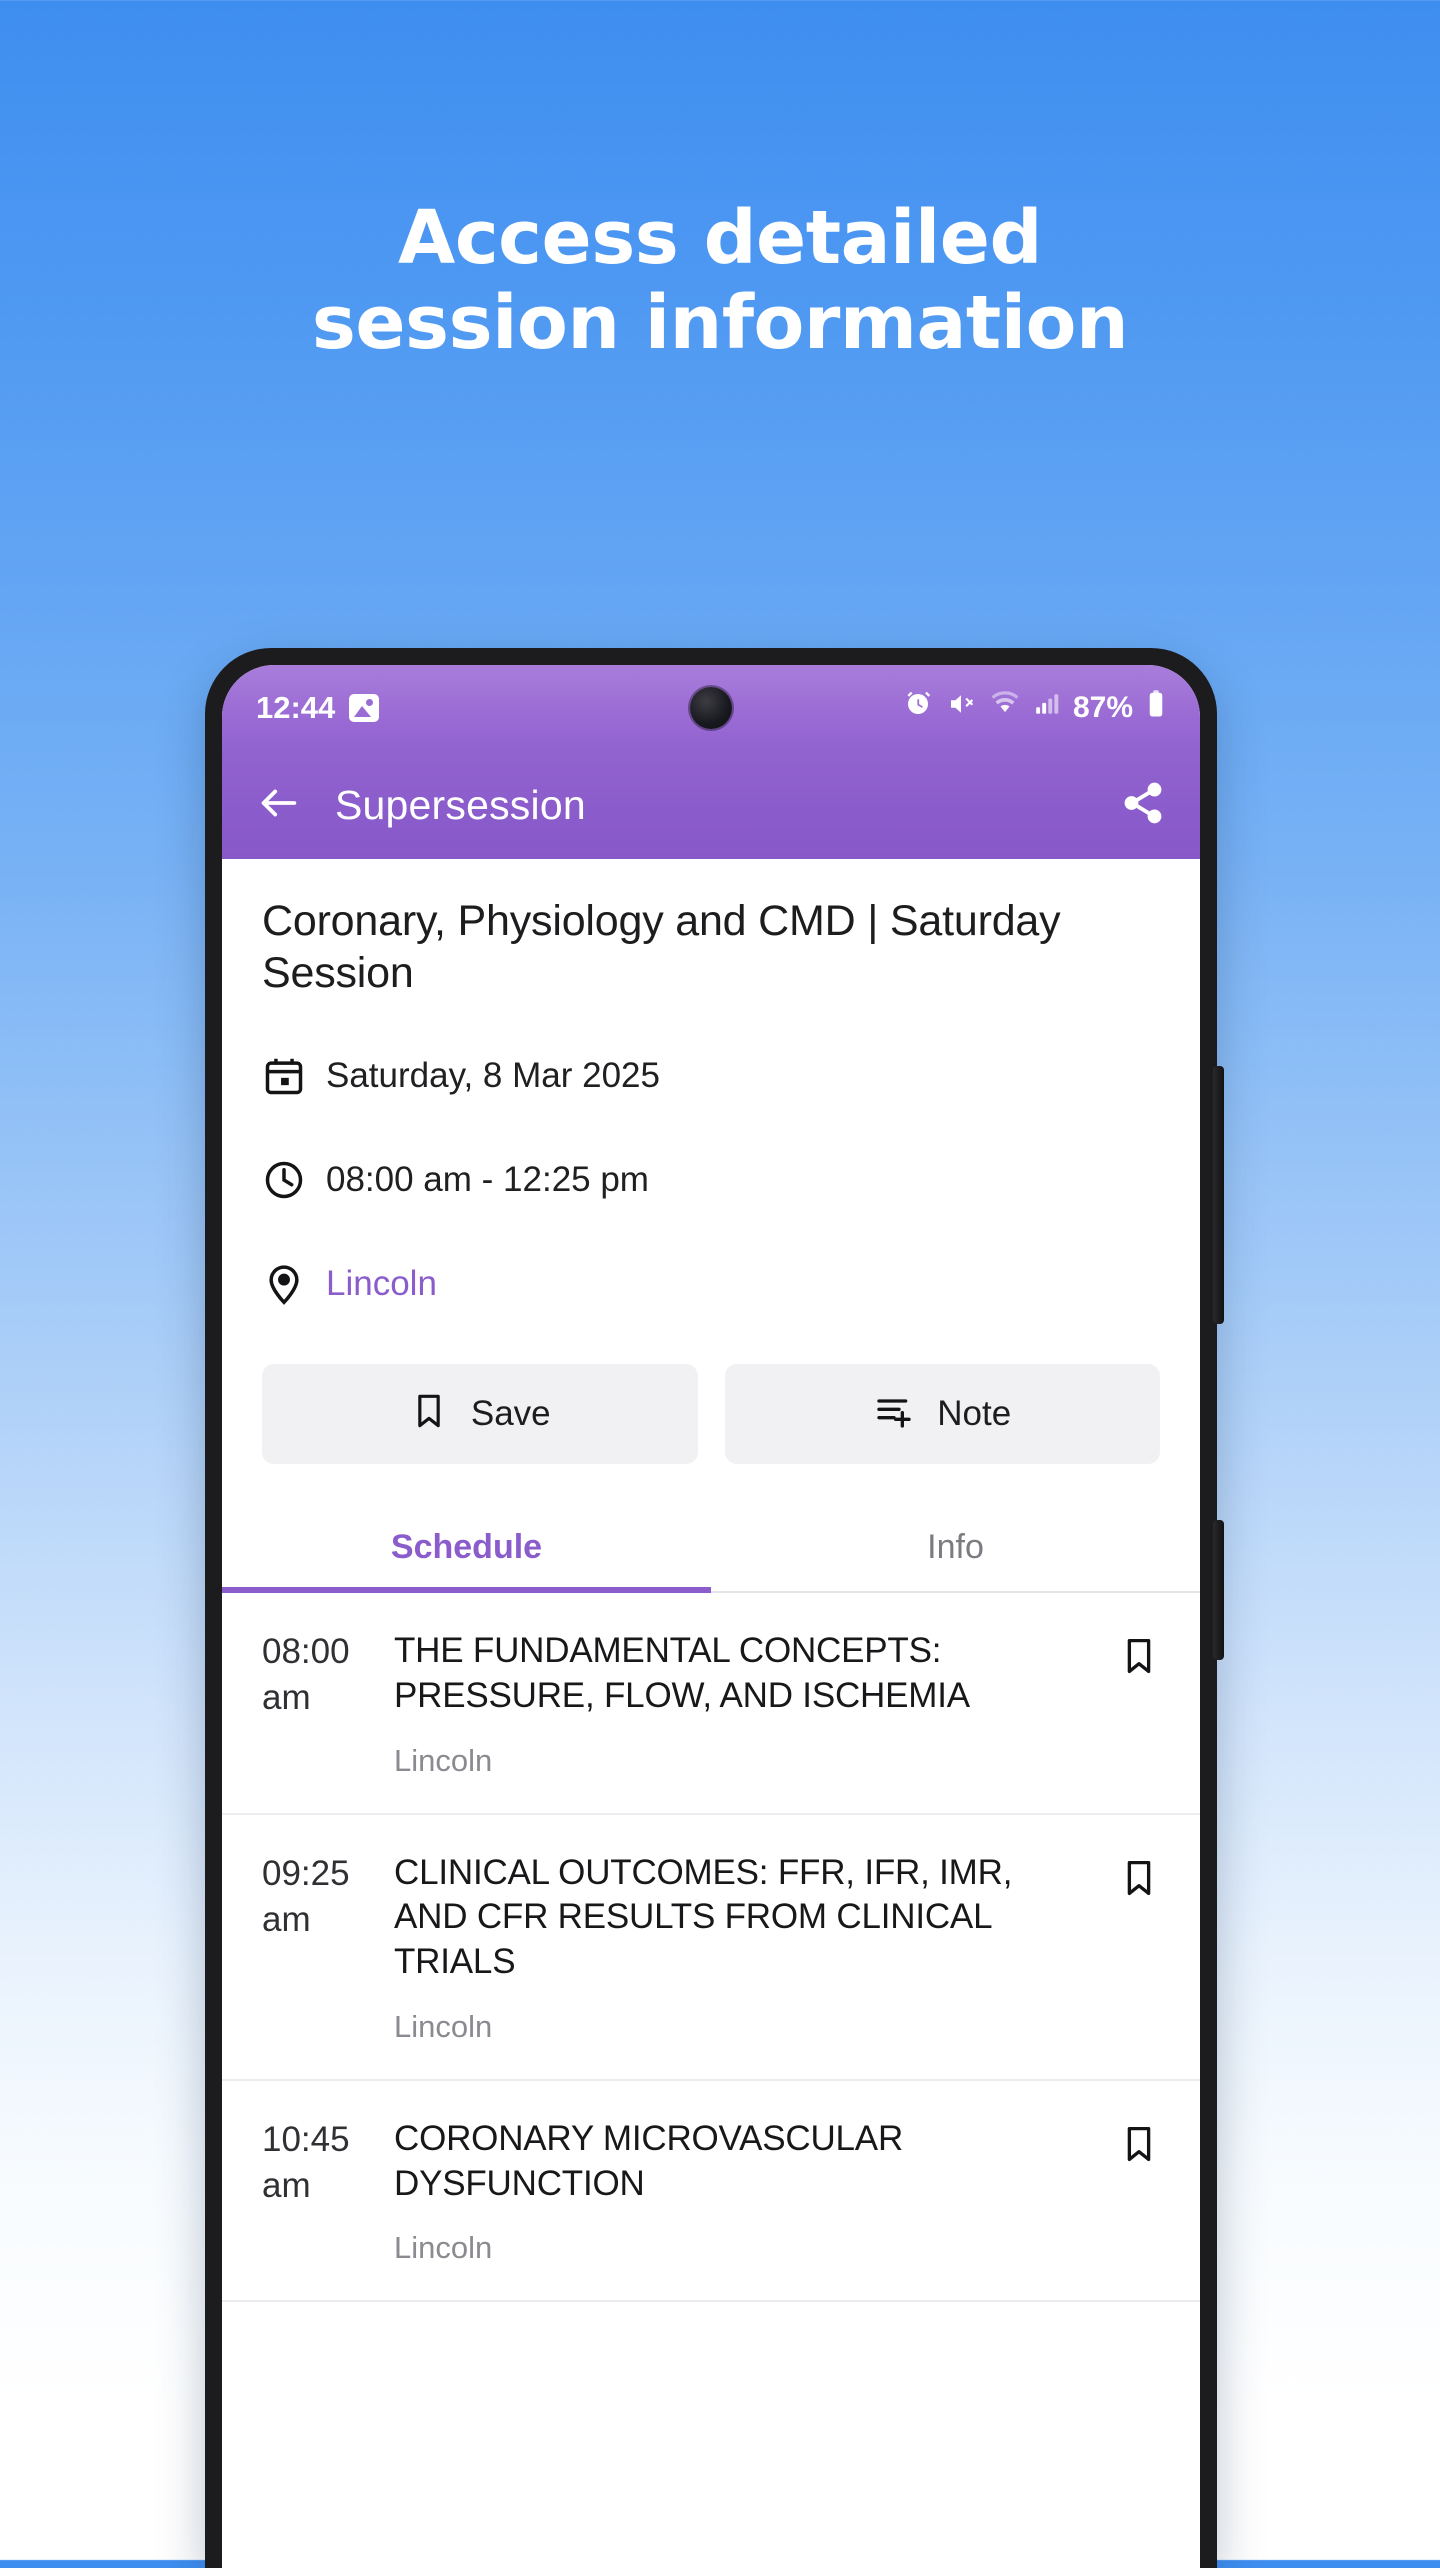  Describe the element at coordinates (1218, 1195) in the screenshot. I see `volume-button` at that location.